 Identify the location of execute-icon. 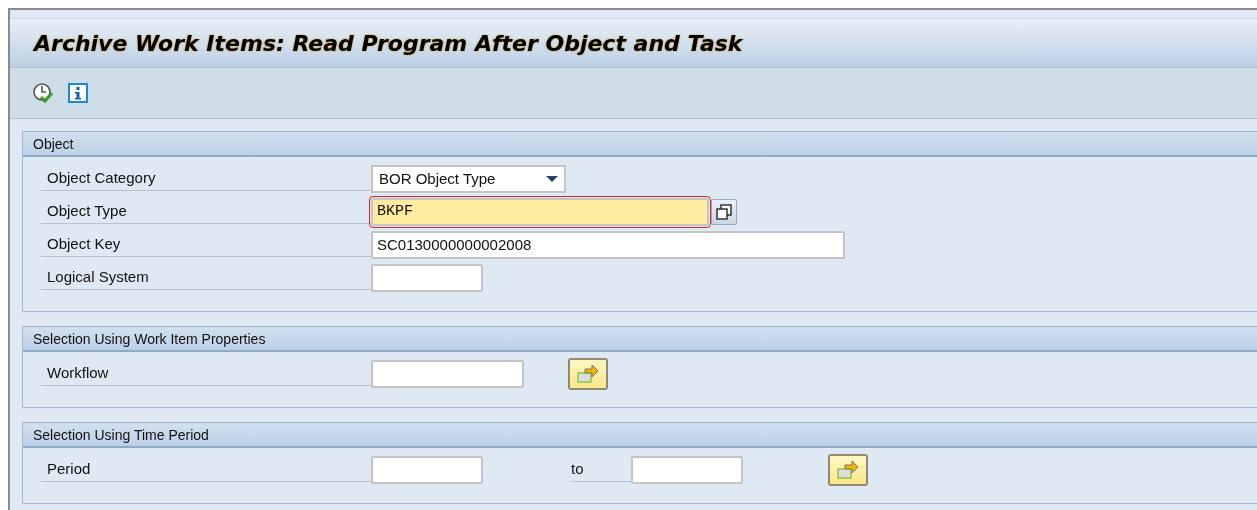
(43, 93).